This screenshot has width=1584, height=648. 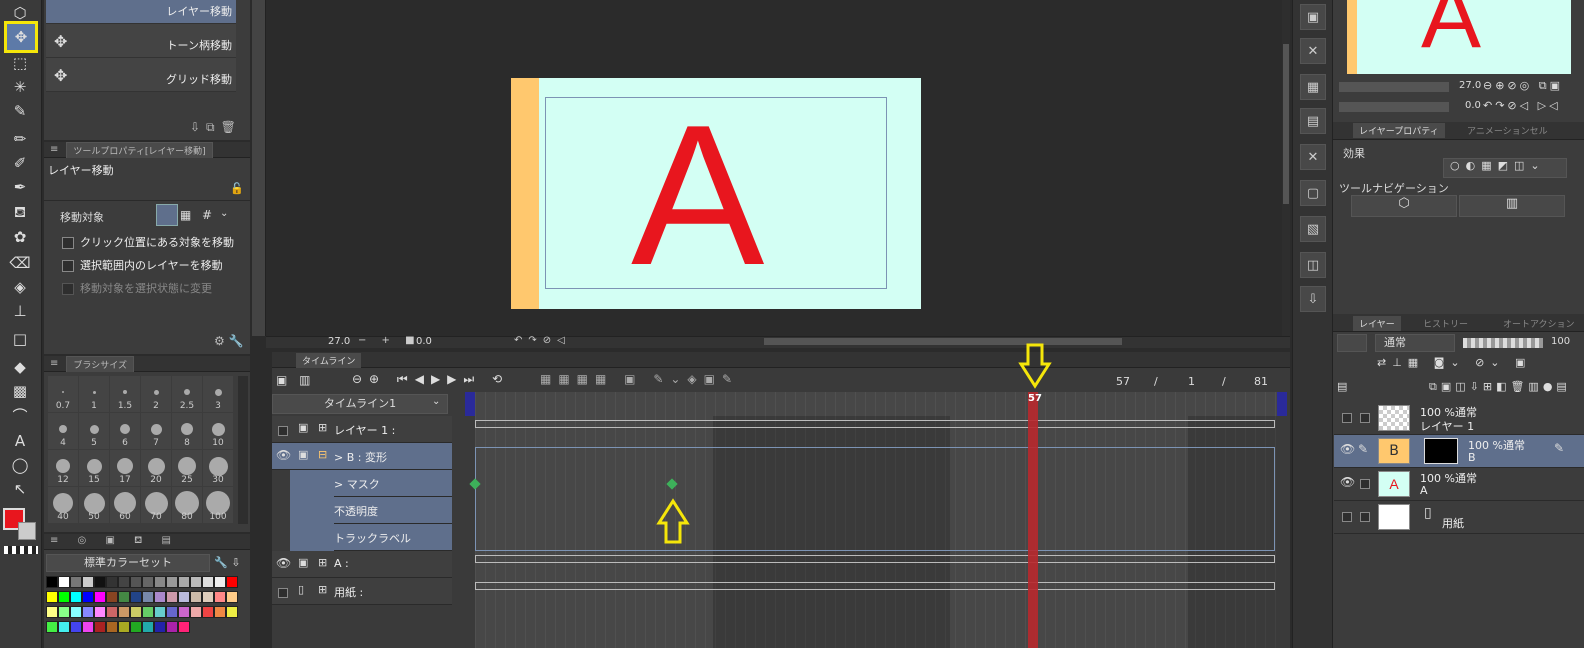 I want to click on canvas-angle-value: 0.0, so click(x=424, y=341).